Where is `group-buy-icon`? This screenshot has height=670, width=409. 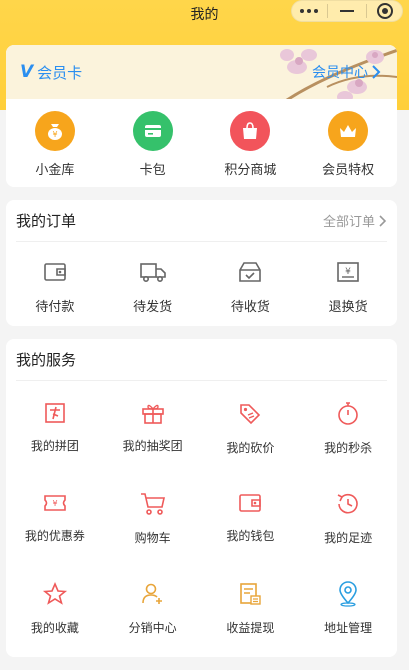
group-buy-icon is located at coordinates (55, 415).